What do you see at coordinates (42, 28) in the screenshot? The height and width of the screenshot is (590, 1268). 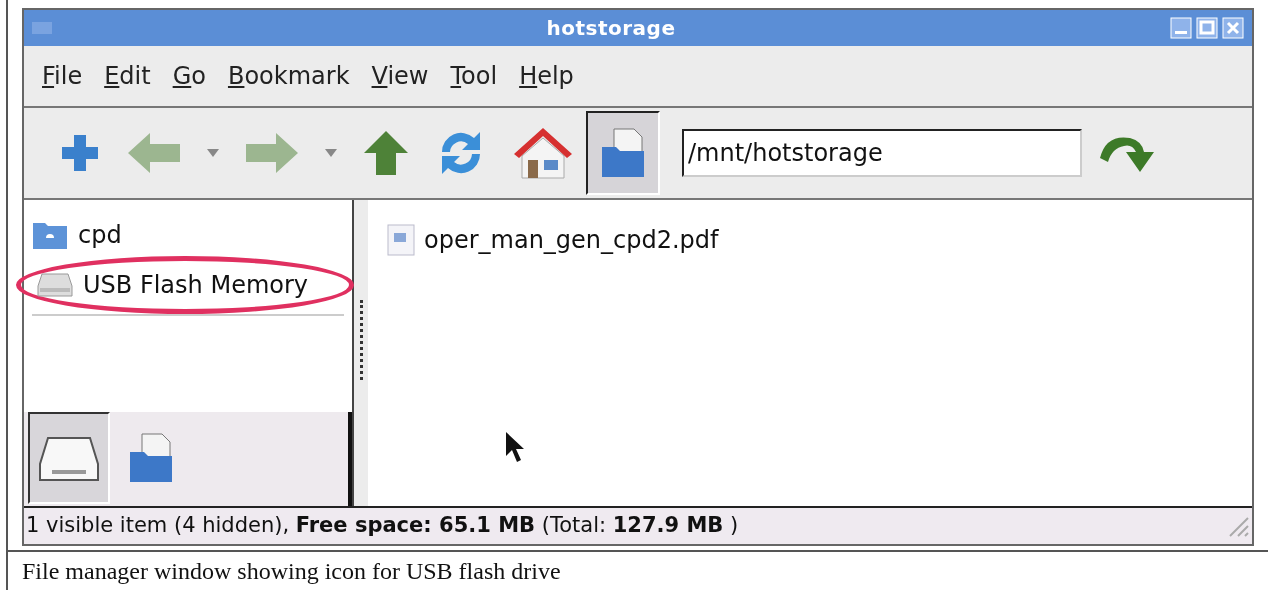 I see `app-icon` at bounding box center [42, 28].